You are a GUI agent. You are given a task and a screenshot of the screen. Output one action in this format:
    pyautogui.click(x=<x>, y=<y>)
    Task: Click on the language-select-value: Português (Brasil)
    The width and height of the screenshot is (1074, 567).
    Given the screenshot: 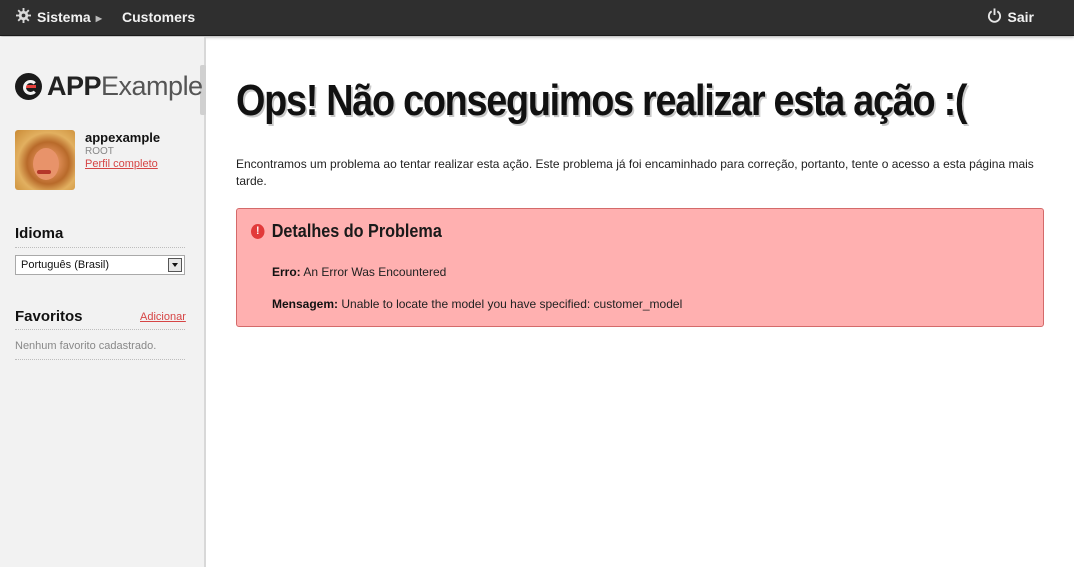 What is the action you would take?
    pyautogui.click(x=65, y=265)
    